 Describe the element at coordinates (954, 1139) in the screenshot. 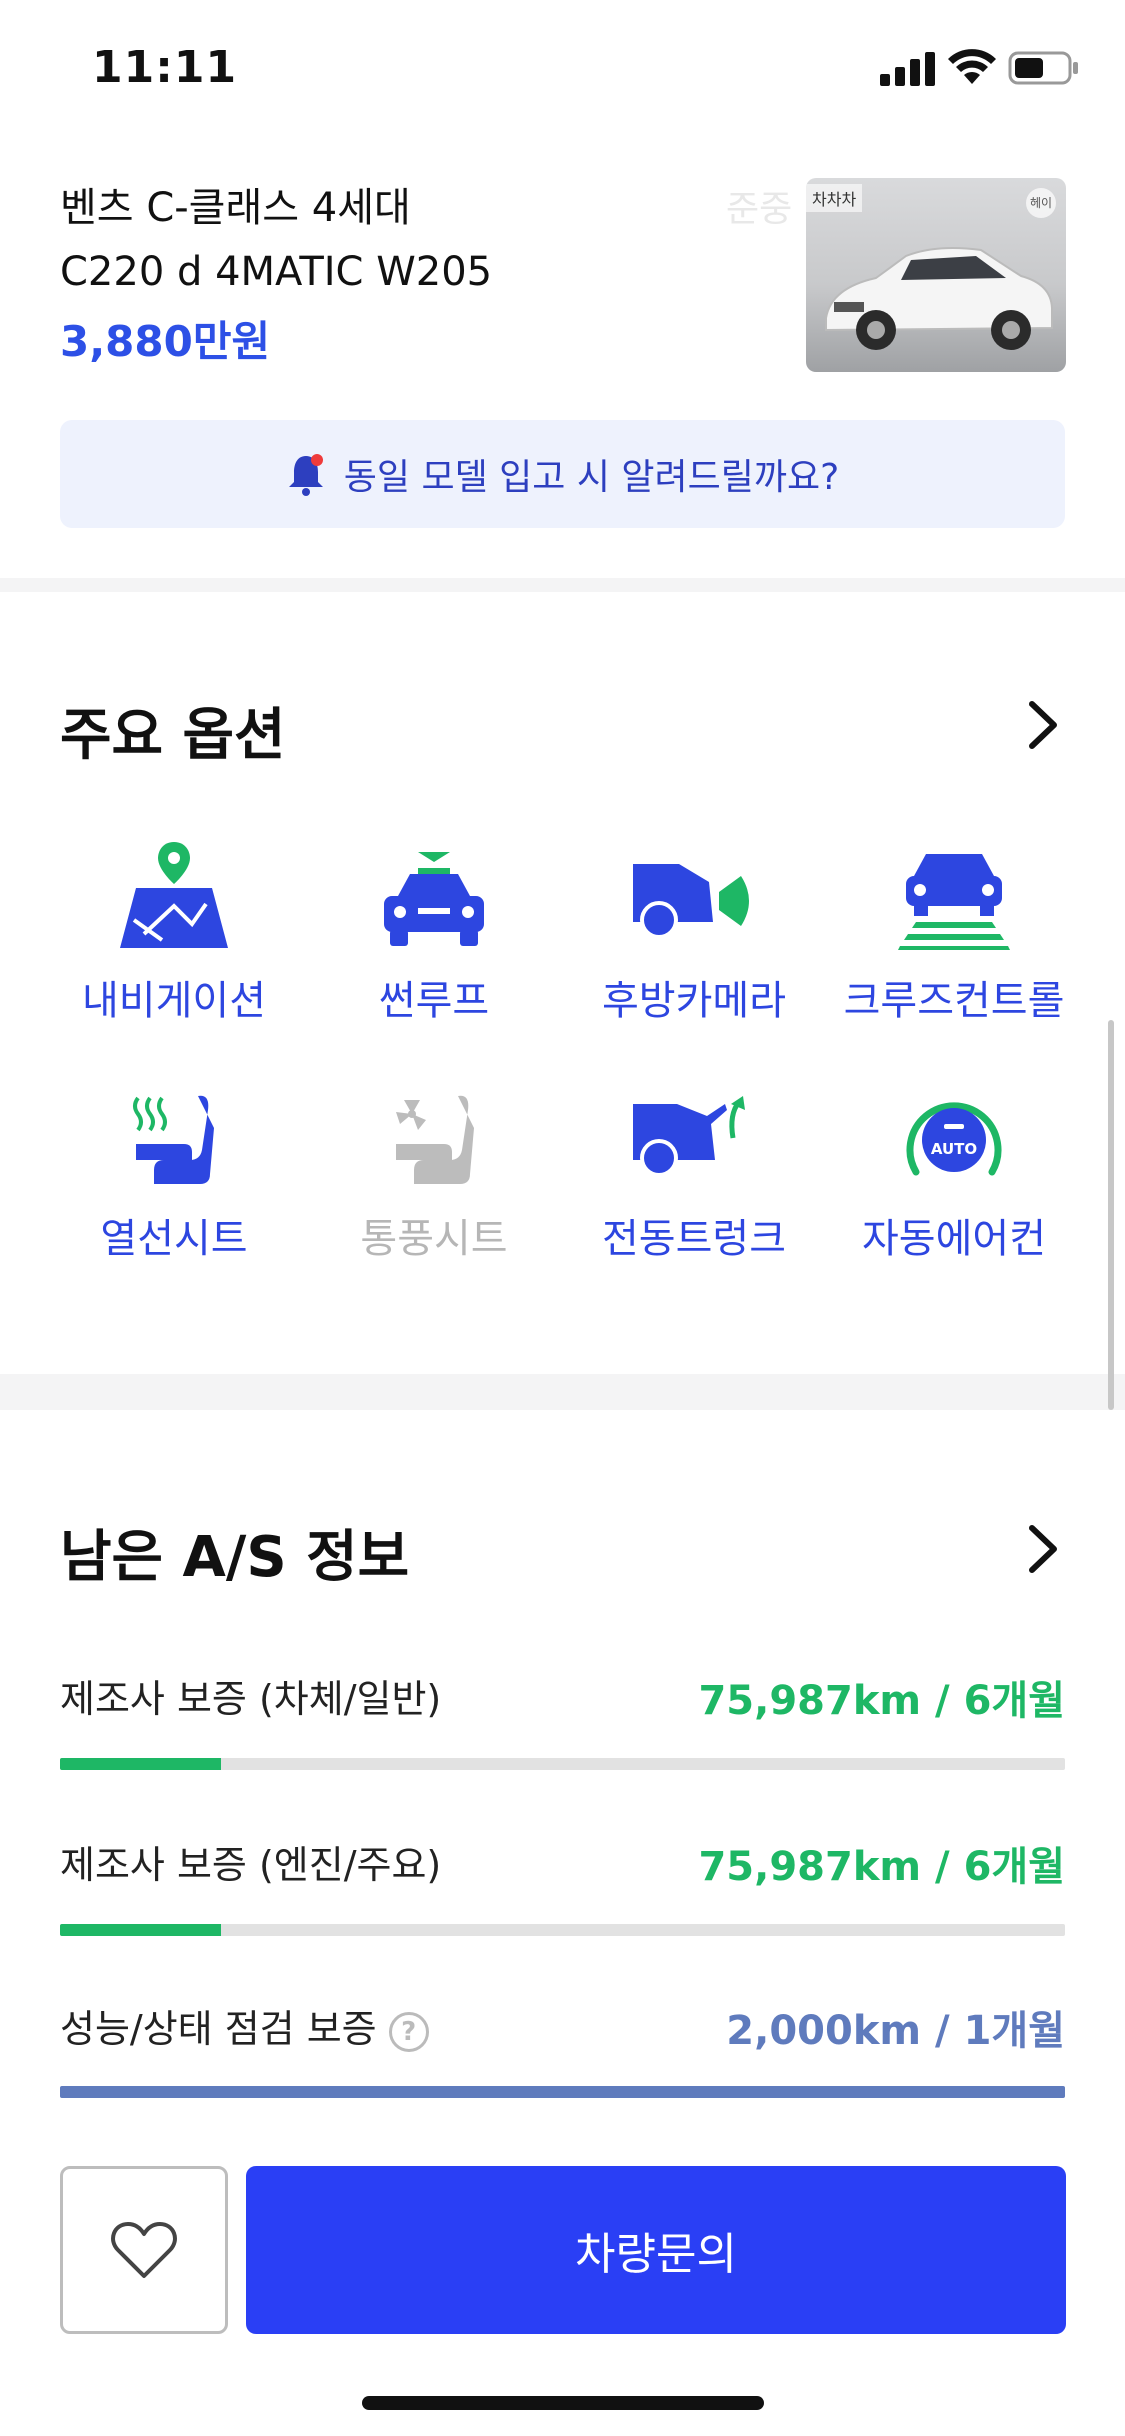

I see `auto-aircon-icon: AUTO` at that location.